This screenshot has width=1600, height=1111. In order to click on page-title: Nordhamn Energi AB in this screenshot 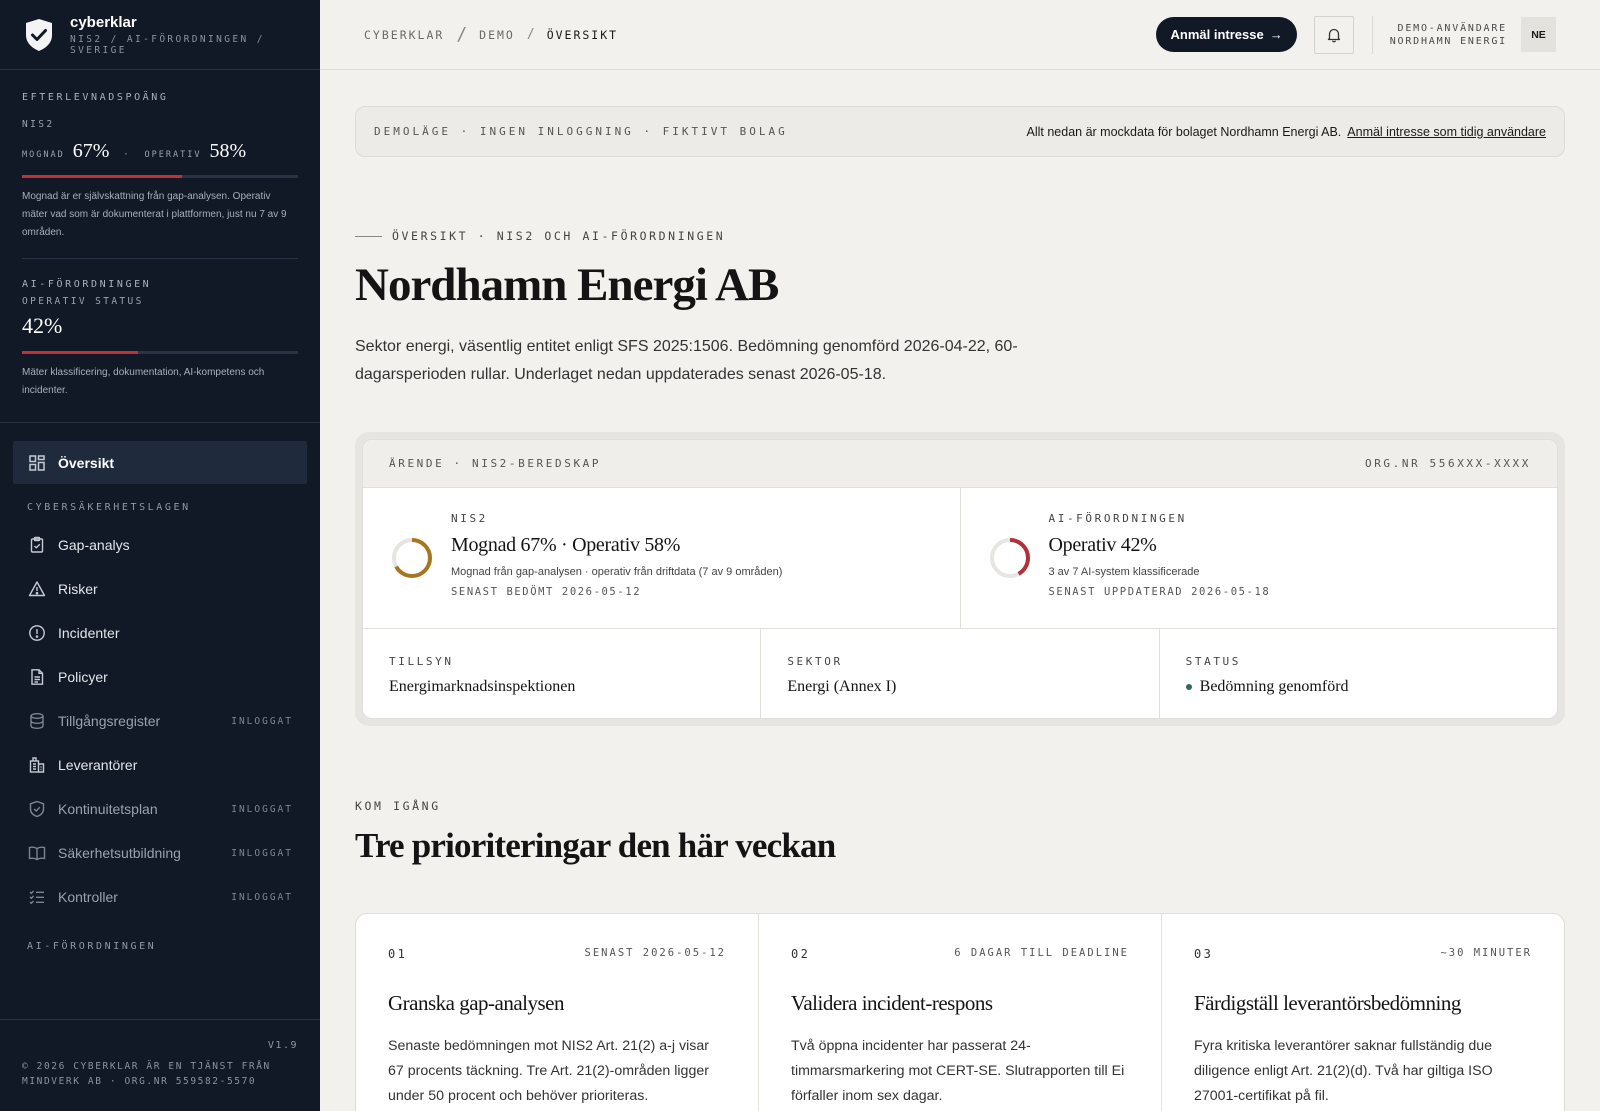, I will do `click(567, 285)`.